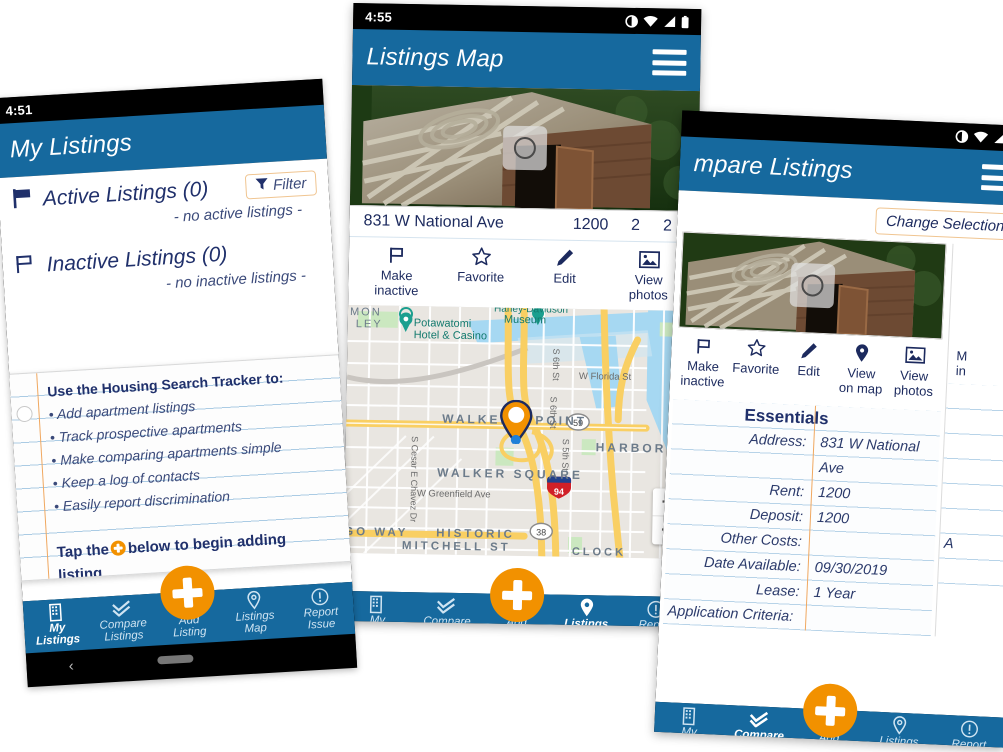 This screenshot has height=752, width=1003. Describe the element at coordinates (118, 548) in the screenshot. I see `plus-icon` at that location.